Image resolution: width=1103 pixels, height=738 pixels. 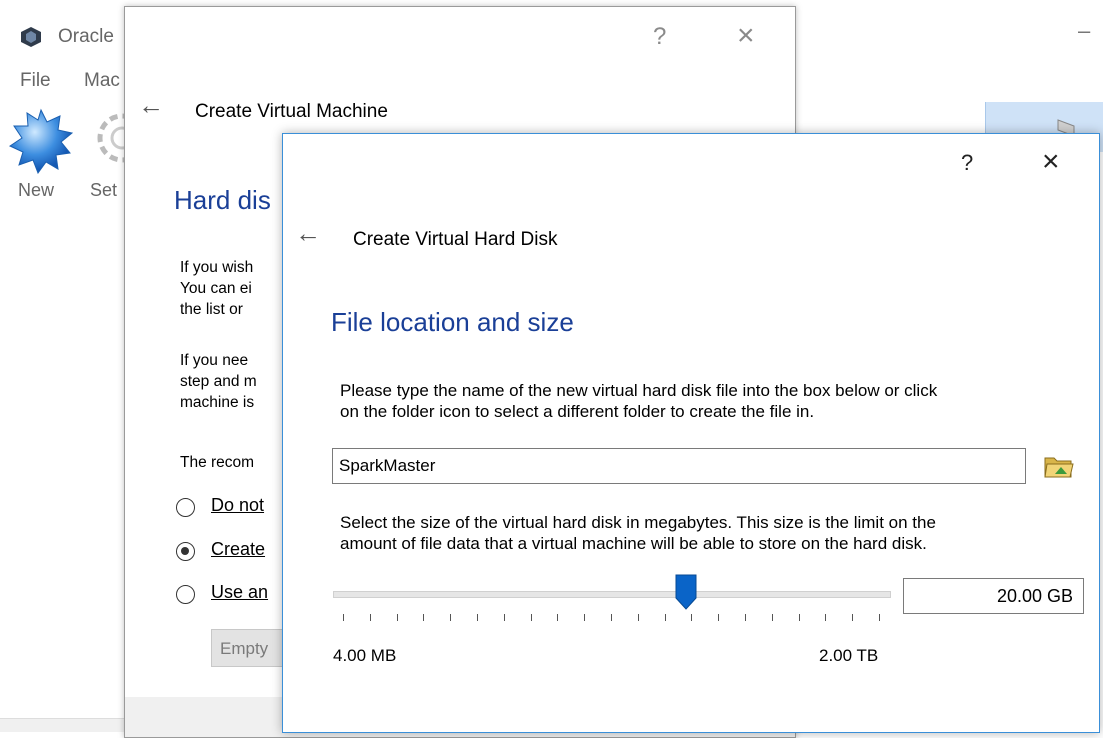 What do you see at coordinates (103, 190) in the screenshot?
I see `settings-button-label: Set` at bounding box center [103, 190].